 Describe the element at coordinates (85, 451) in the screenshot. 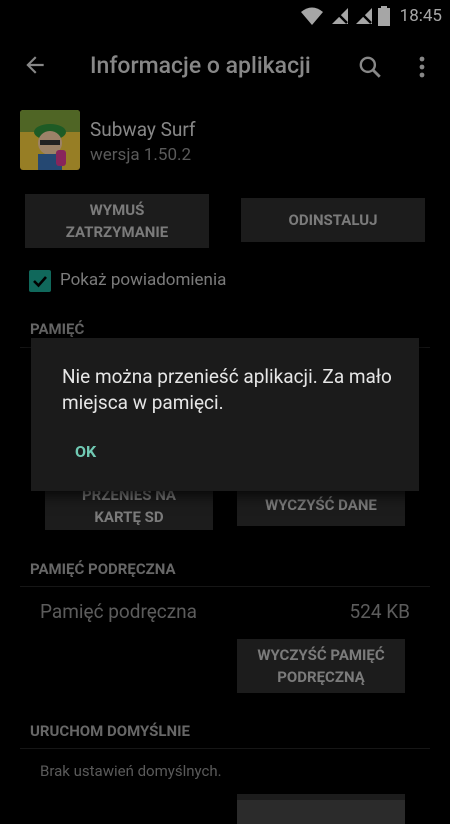

I see `dialog-ok-button: OK` at that location.